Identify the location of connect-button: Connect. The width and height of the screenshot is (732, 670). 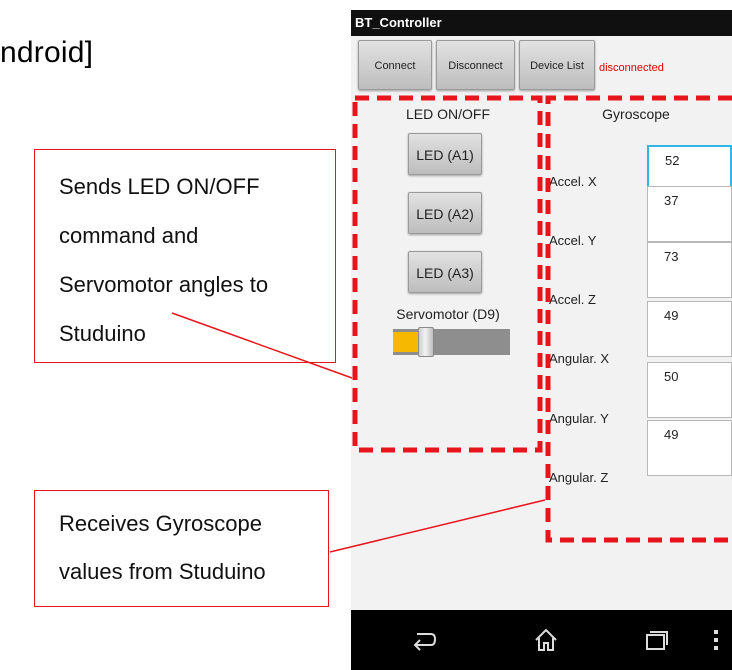
(395, 65).